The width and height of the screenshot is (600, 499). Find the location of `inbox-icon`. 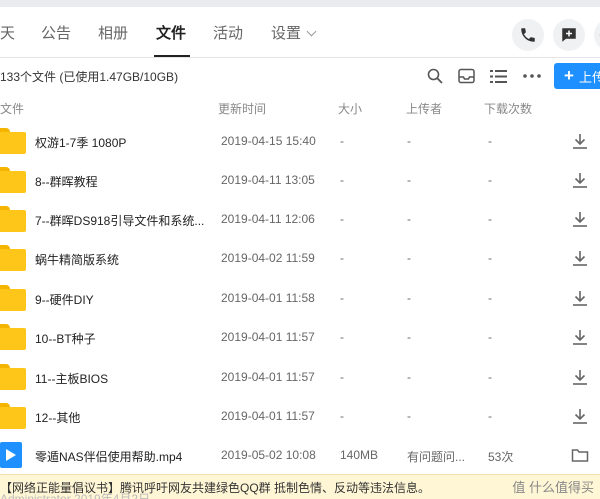

inbox-icon is located at coordinates (466, 76).